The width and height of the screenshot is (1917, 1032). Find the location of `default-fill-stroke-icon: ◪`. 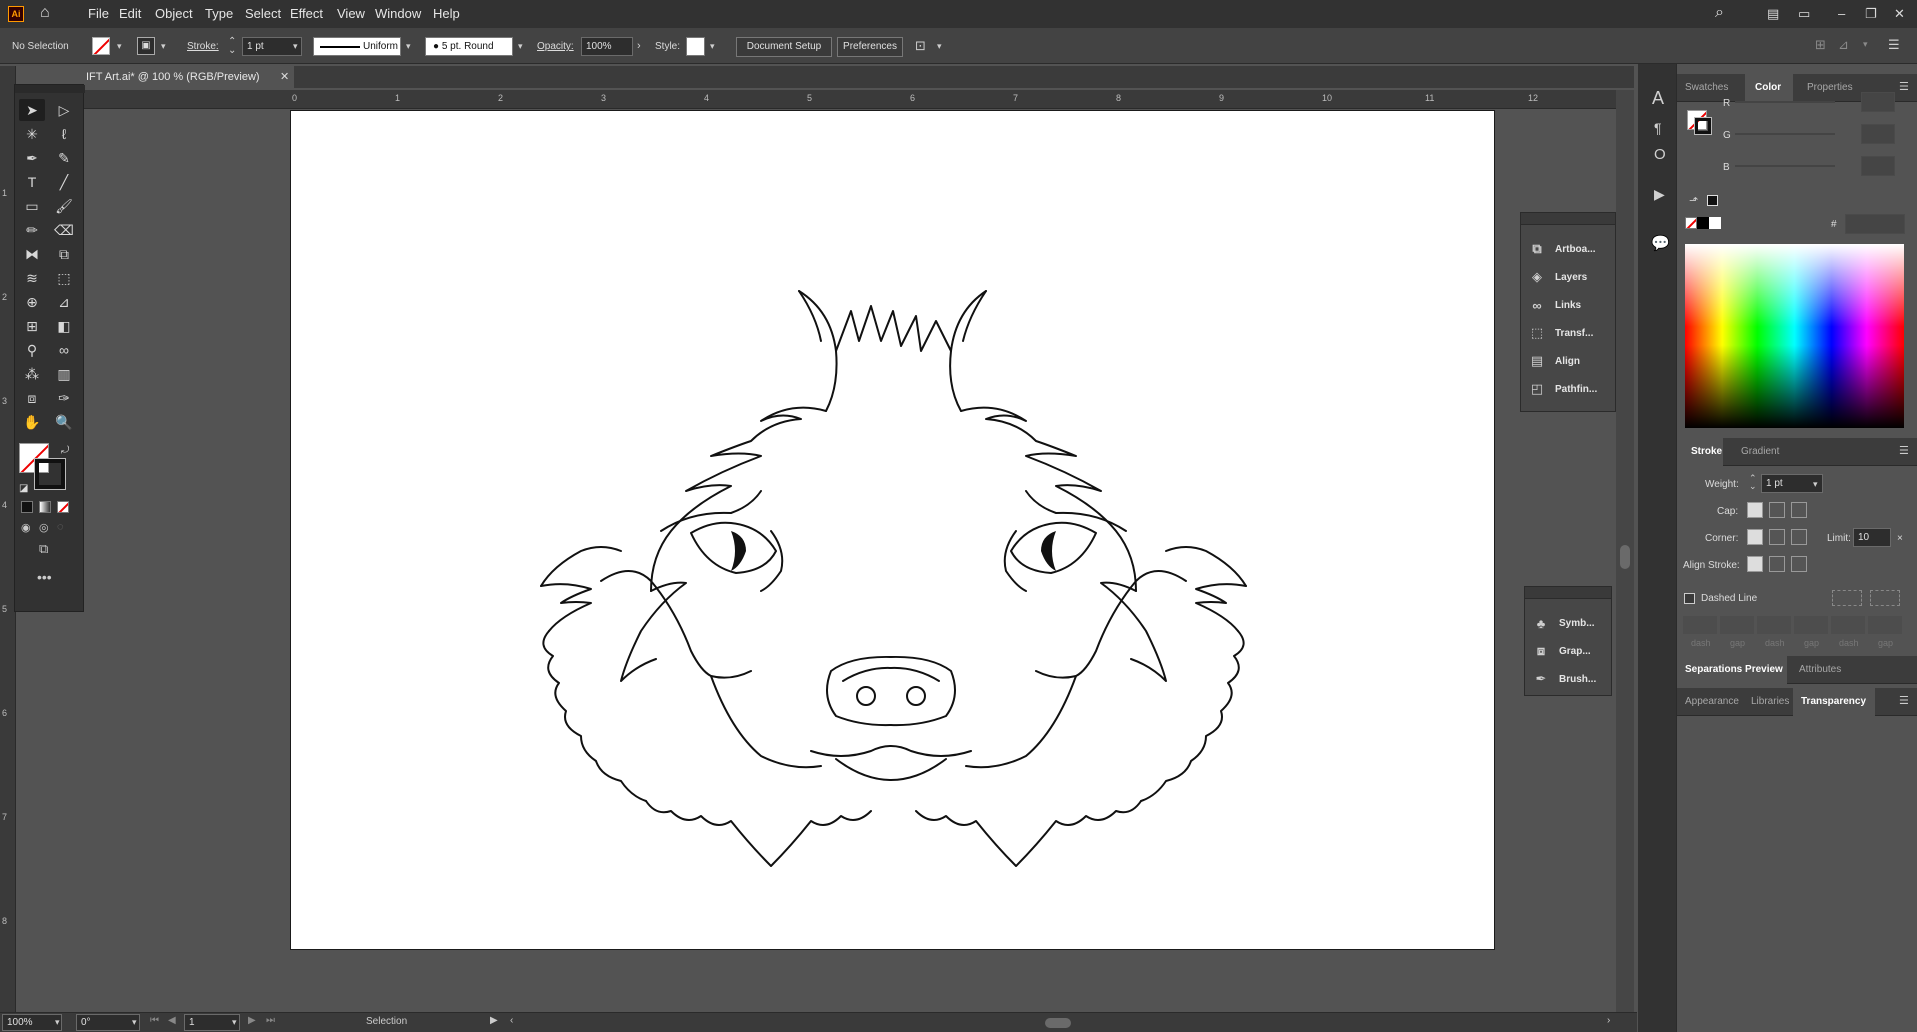

default-fill-stroke-icon: ◪ is located at coordinates (23, 488).